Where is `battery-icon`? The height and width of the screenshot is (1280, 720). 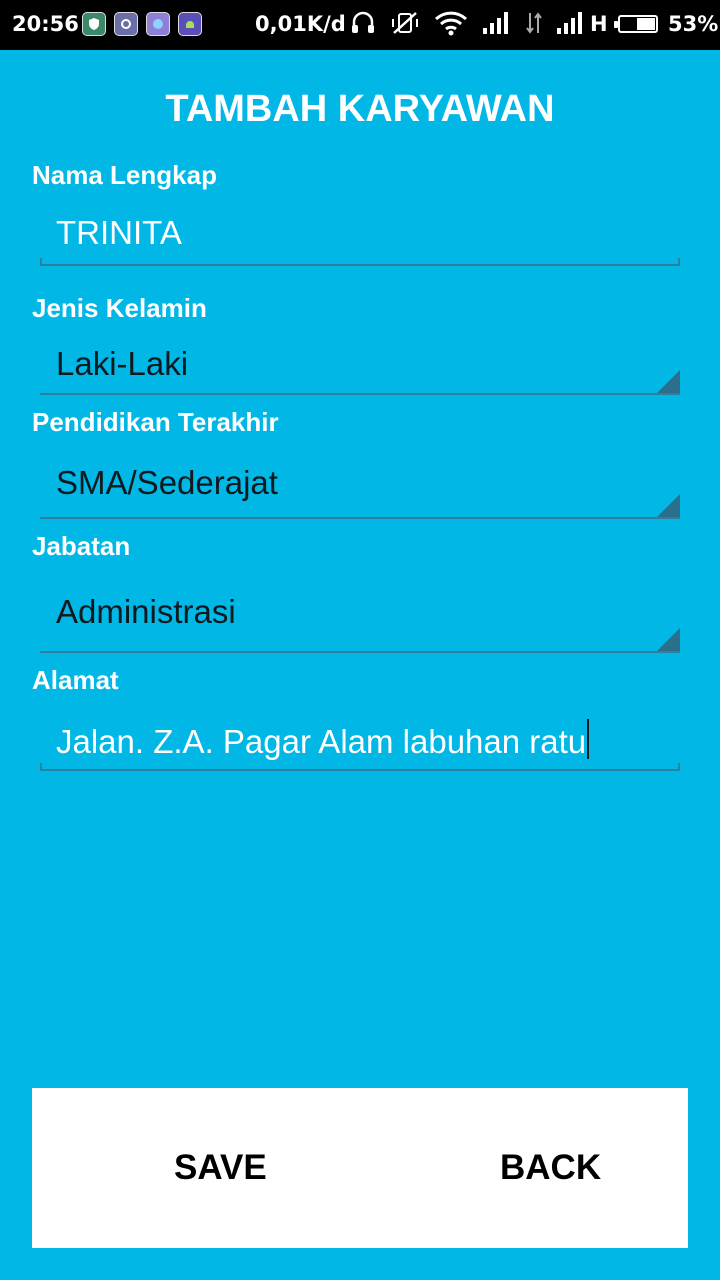 battery-icon is located at coordinates (636, 24).